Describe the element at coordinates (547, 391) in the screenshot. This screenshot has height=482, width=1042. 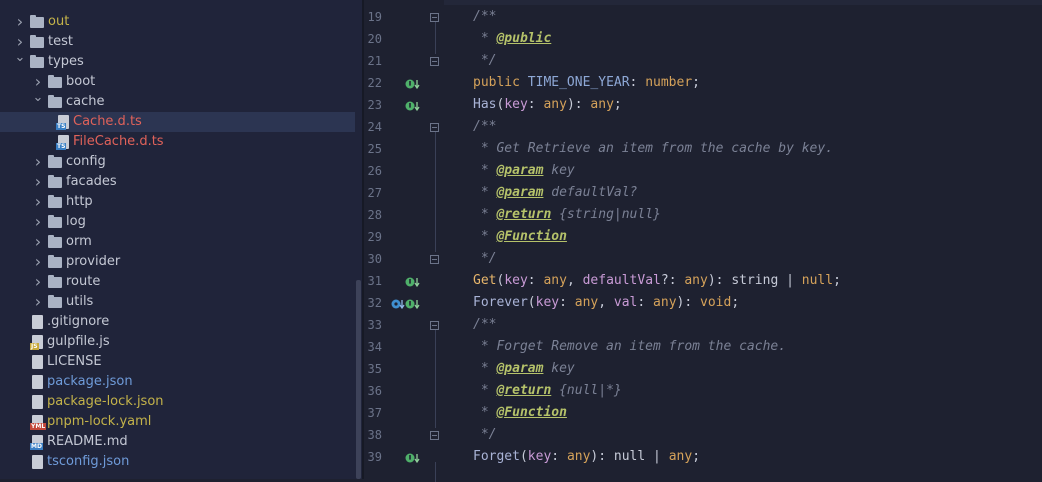
I see `code-line: * @return {null|*}` at that location.